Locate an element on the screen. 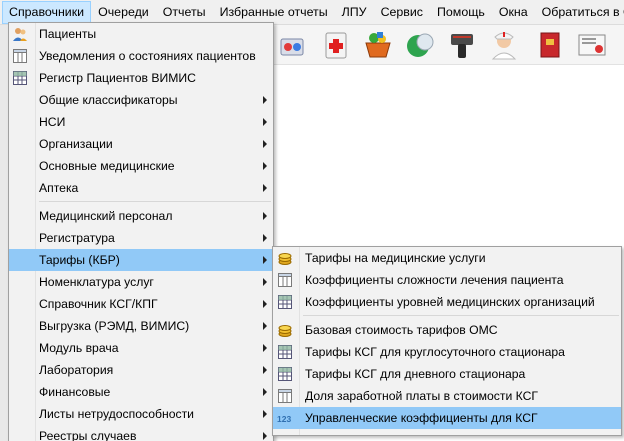  submenu-item-label: Доля заработной платы в стоимости КСГ is located at coordinates (422, 396).